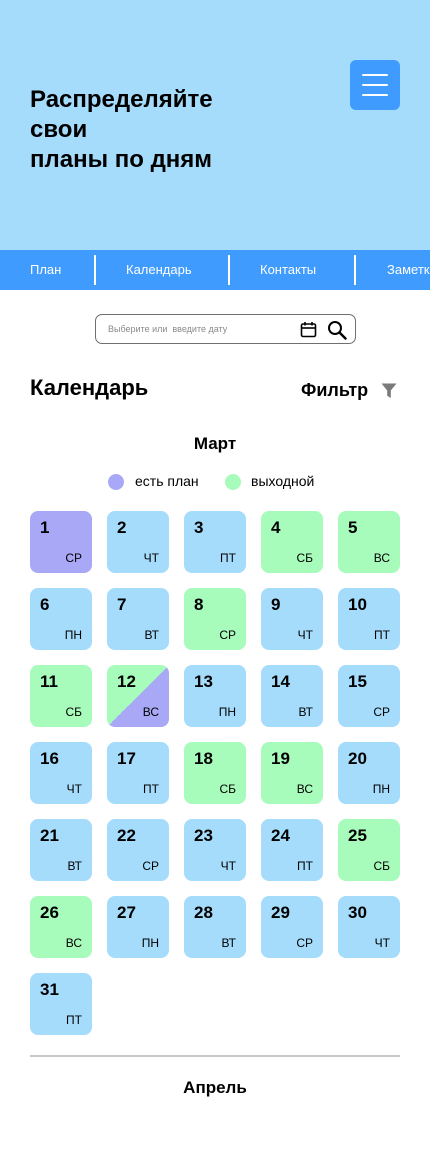 This screenshot has width=430, height=1173. I want to click on calendar-icon, so click(308, 329).